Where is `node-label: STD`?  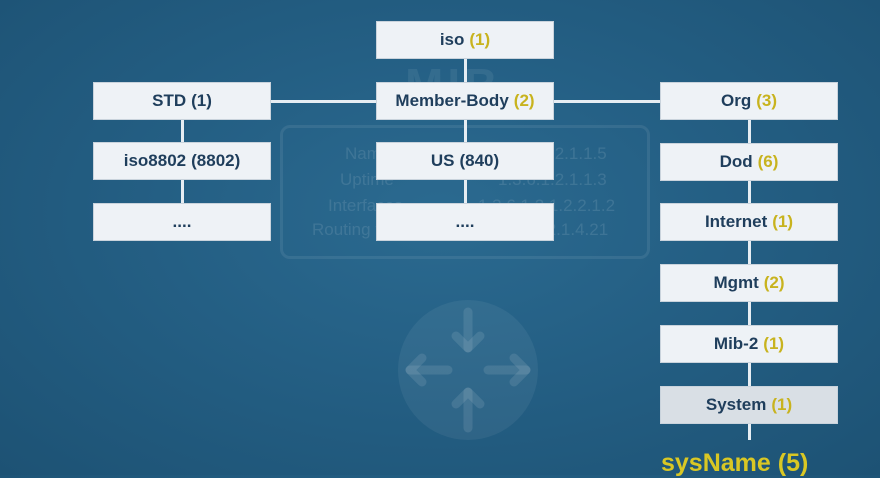 node-label: STD is located at coordinates (169, 100).